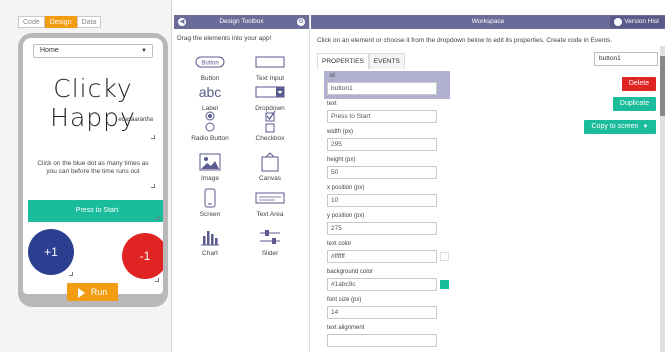 The height and width of the screenshot is (352, 665). Describe the element at coordinates (444, 256) in the screenshot. I see `text-color-swatch` at that location.